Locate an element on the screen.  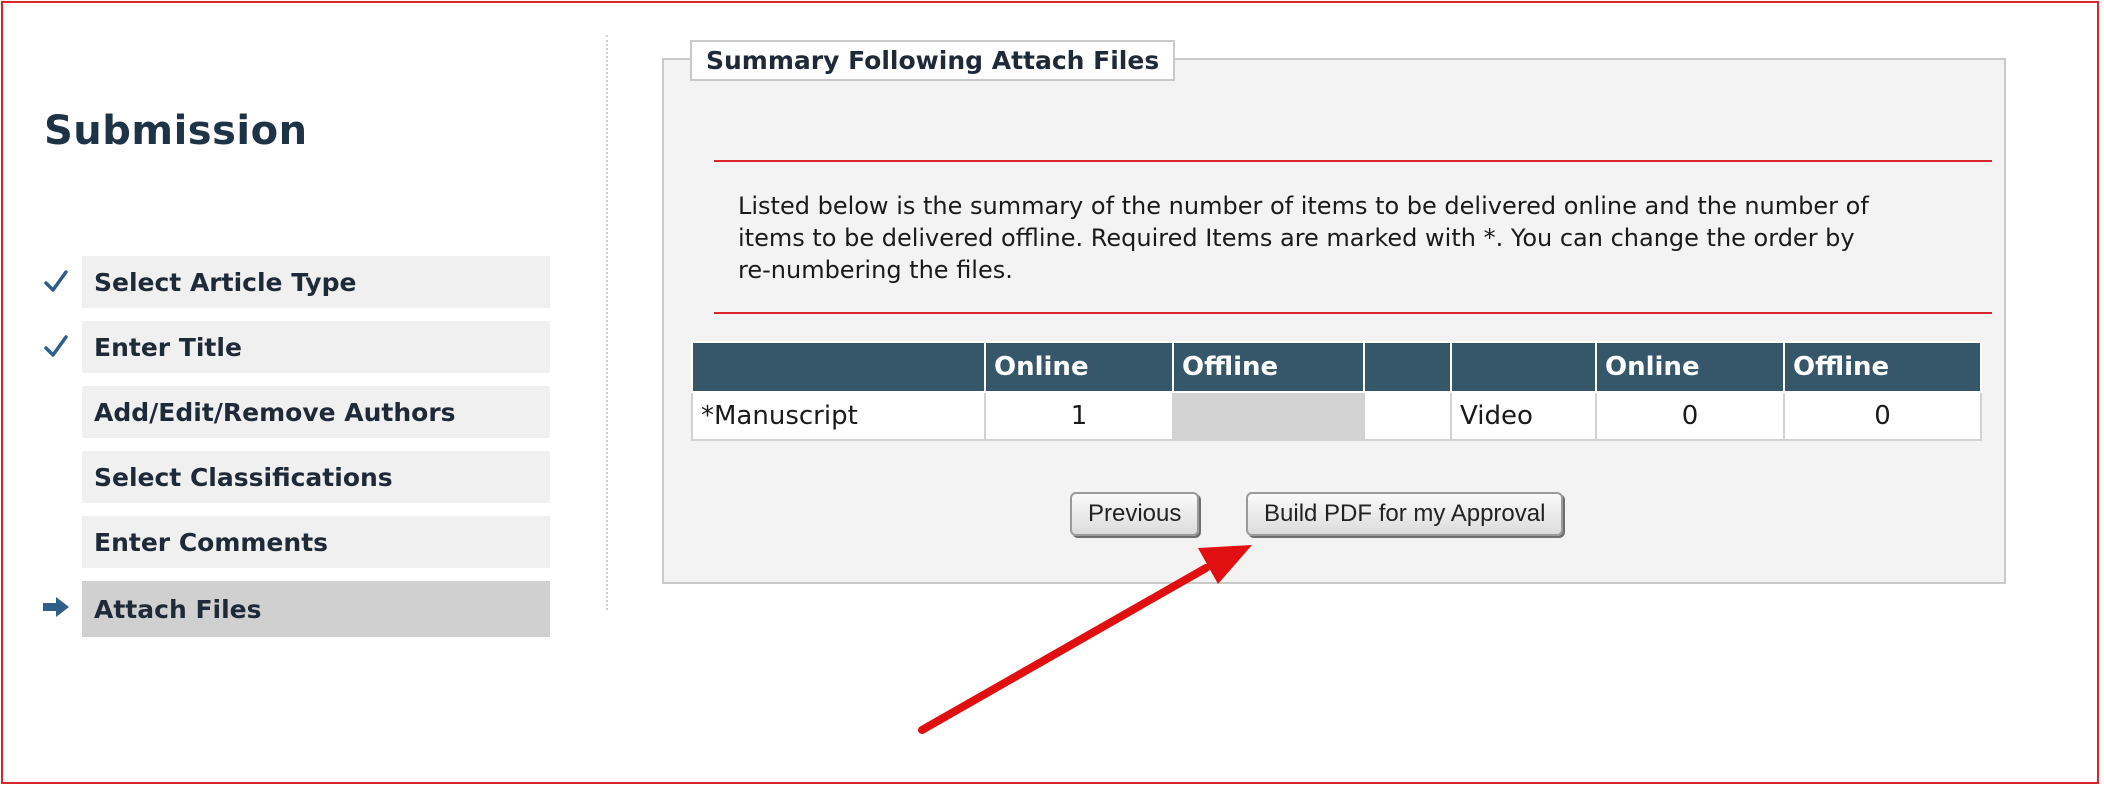
step-label: Add/Edit/Remove Authors is located at coordinates (275, 412).